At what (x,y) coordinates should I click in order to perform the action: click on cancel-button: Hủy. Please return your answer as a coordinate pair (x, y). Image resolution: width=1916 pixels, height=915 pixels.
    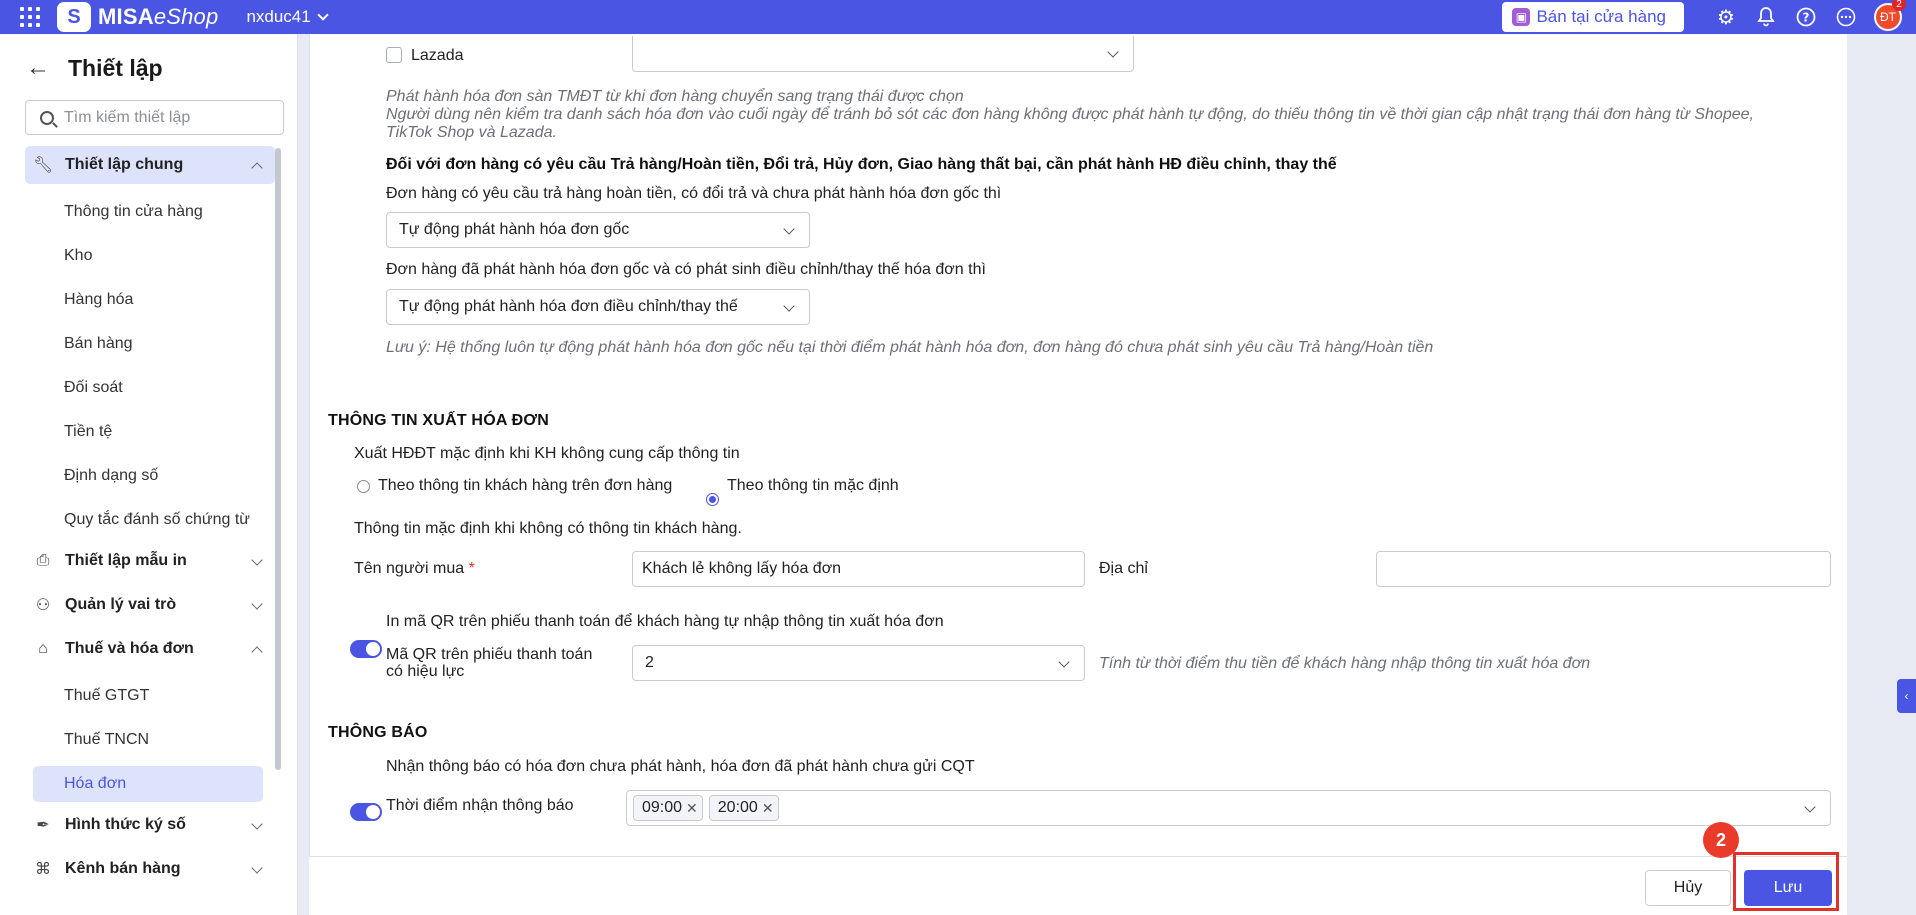
    Looking at the image, I should click on (1688, 888).